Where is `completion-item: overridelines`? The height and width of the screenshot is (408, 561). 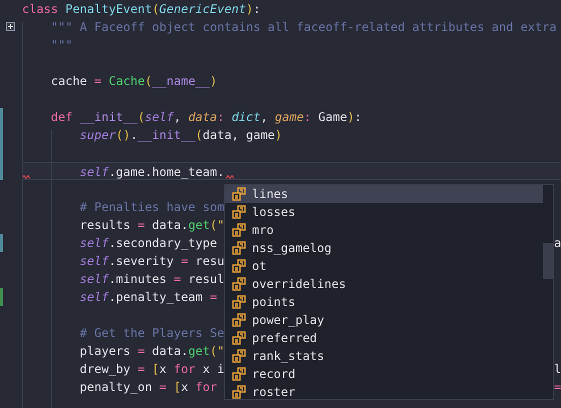 completion-item: overridelines is located at coordinates (384, 284).